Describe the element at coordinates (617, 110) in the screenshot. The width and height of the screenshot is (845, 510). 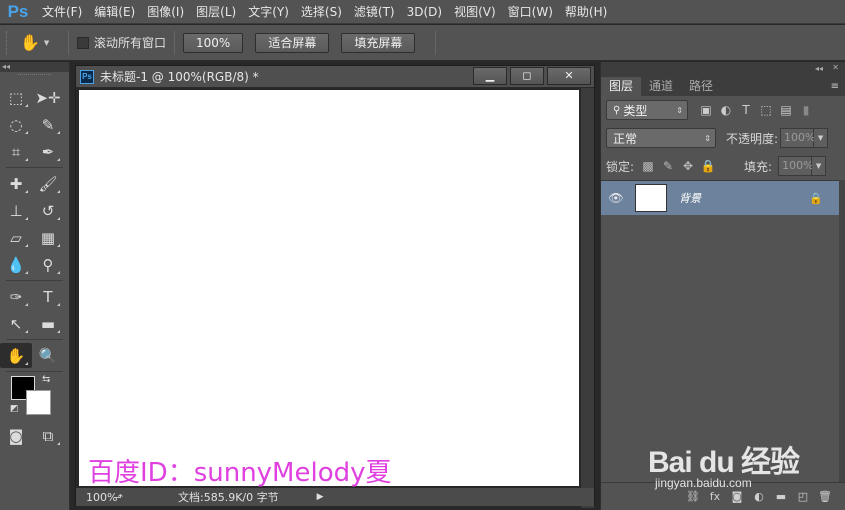
I see `search-icon: ⚲` at that location.